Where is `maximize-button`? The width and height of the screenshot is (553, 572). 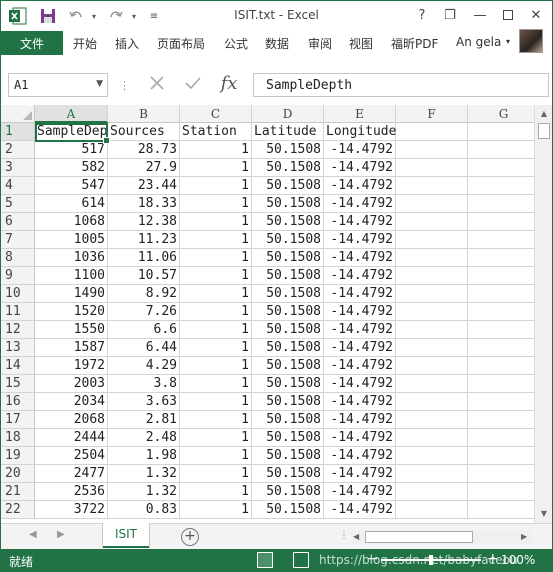 maximize-button is located at coordinates (508, 15).